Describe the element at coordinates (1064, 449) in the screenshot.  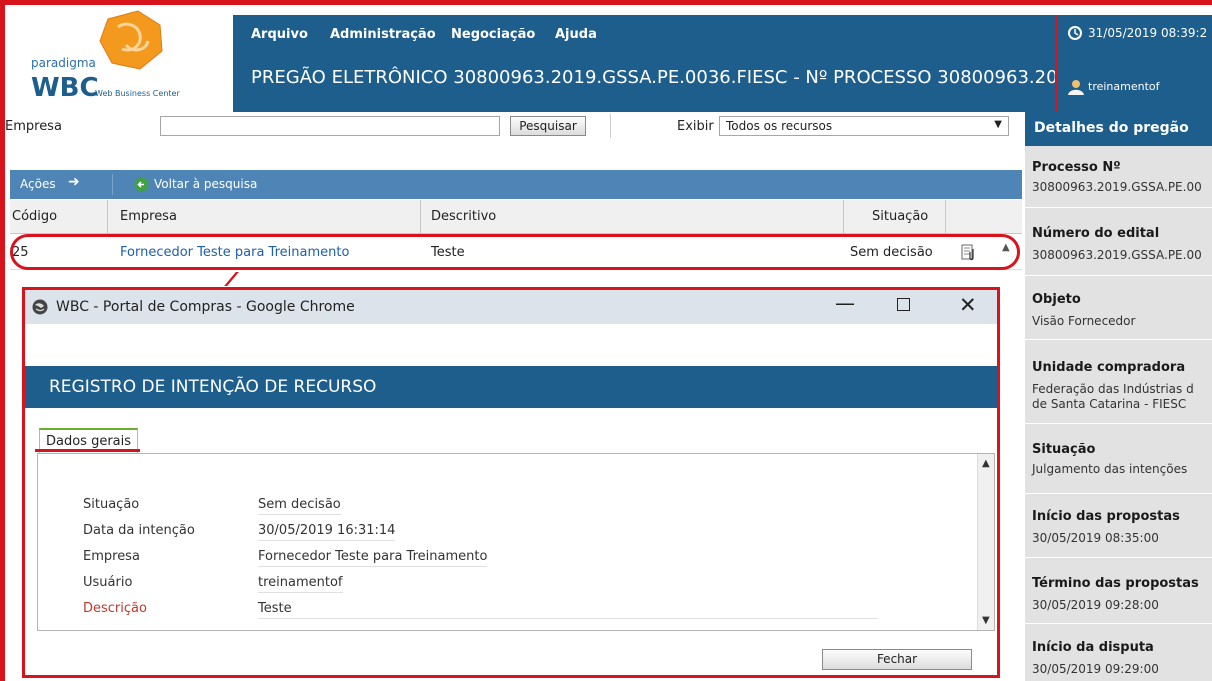
I see `sidebar-label: Situação` at that location.